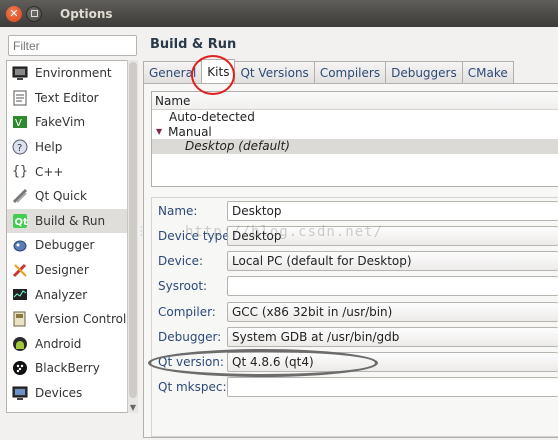 The image size is (558, 440). Describe the element at coordinates (350, 72) in the screenshot. I see `tab-compilers: Compilers` at that location.